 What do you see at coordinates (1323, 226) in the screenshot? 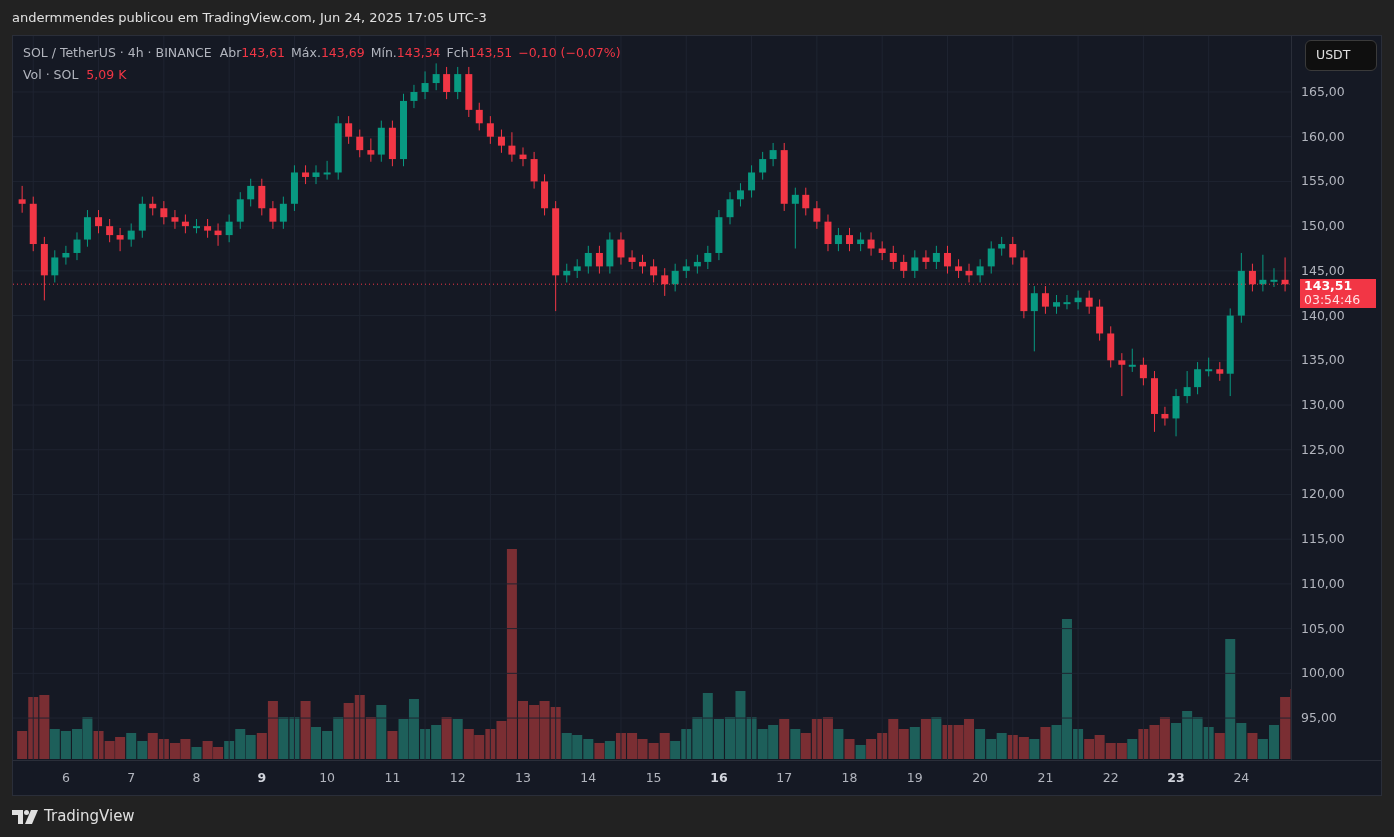
I see `price-axis-label: 150,00` at bounding box center [1323, 226].